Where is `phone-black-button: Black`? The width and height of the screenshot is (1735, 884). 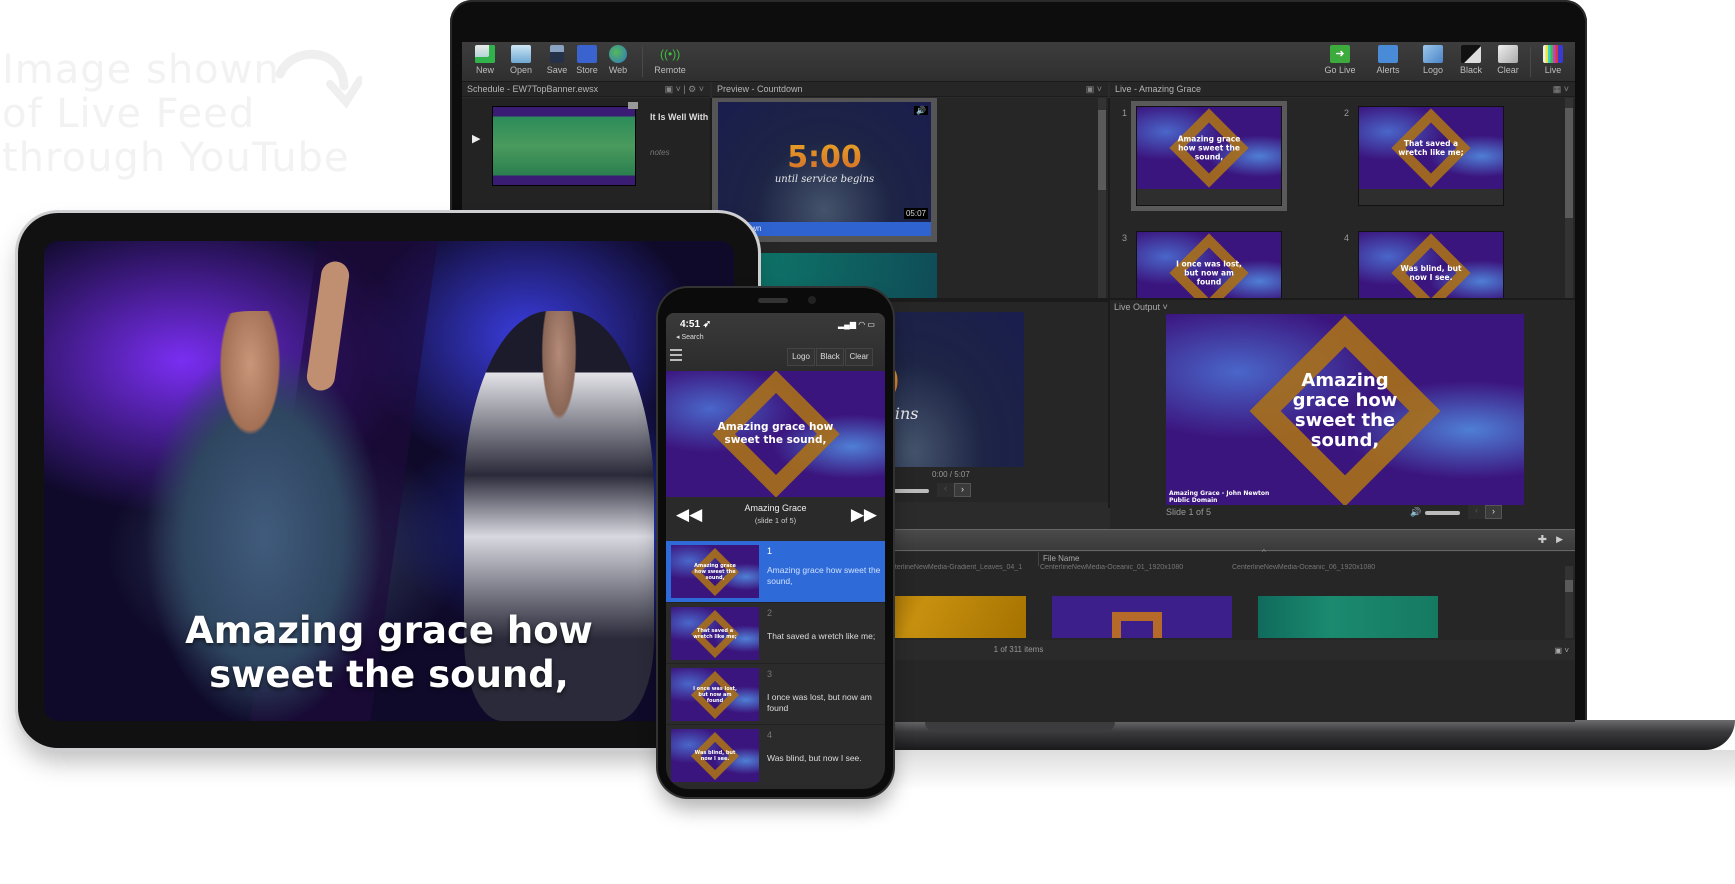 phone-black-button: Black is located at coordinates (830, 357).